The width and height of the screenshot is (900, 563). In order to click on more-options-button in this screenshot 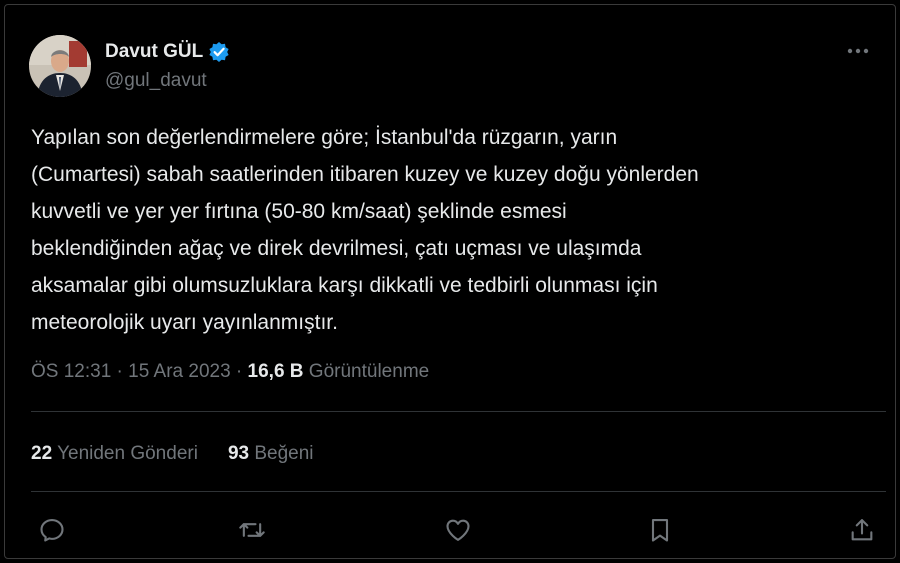, I will do `click(858, 51)`.